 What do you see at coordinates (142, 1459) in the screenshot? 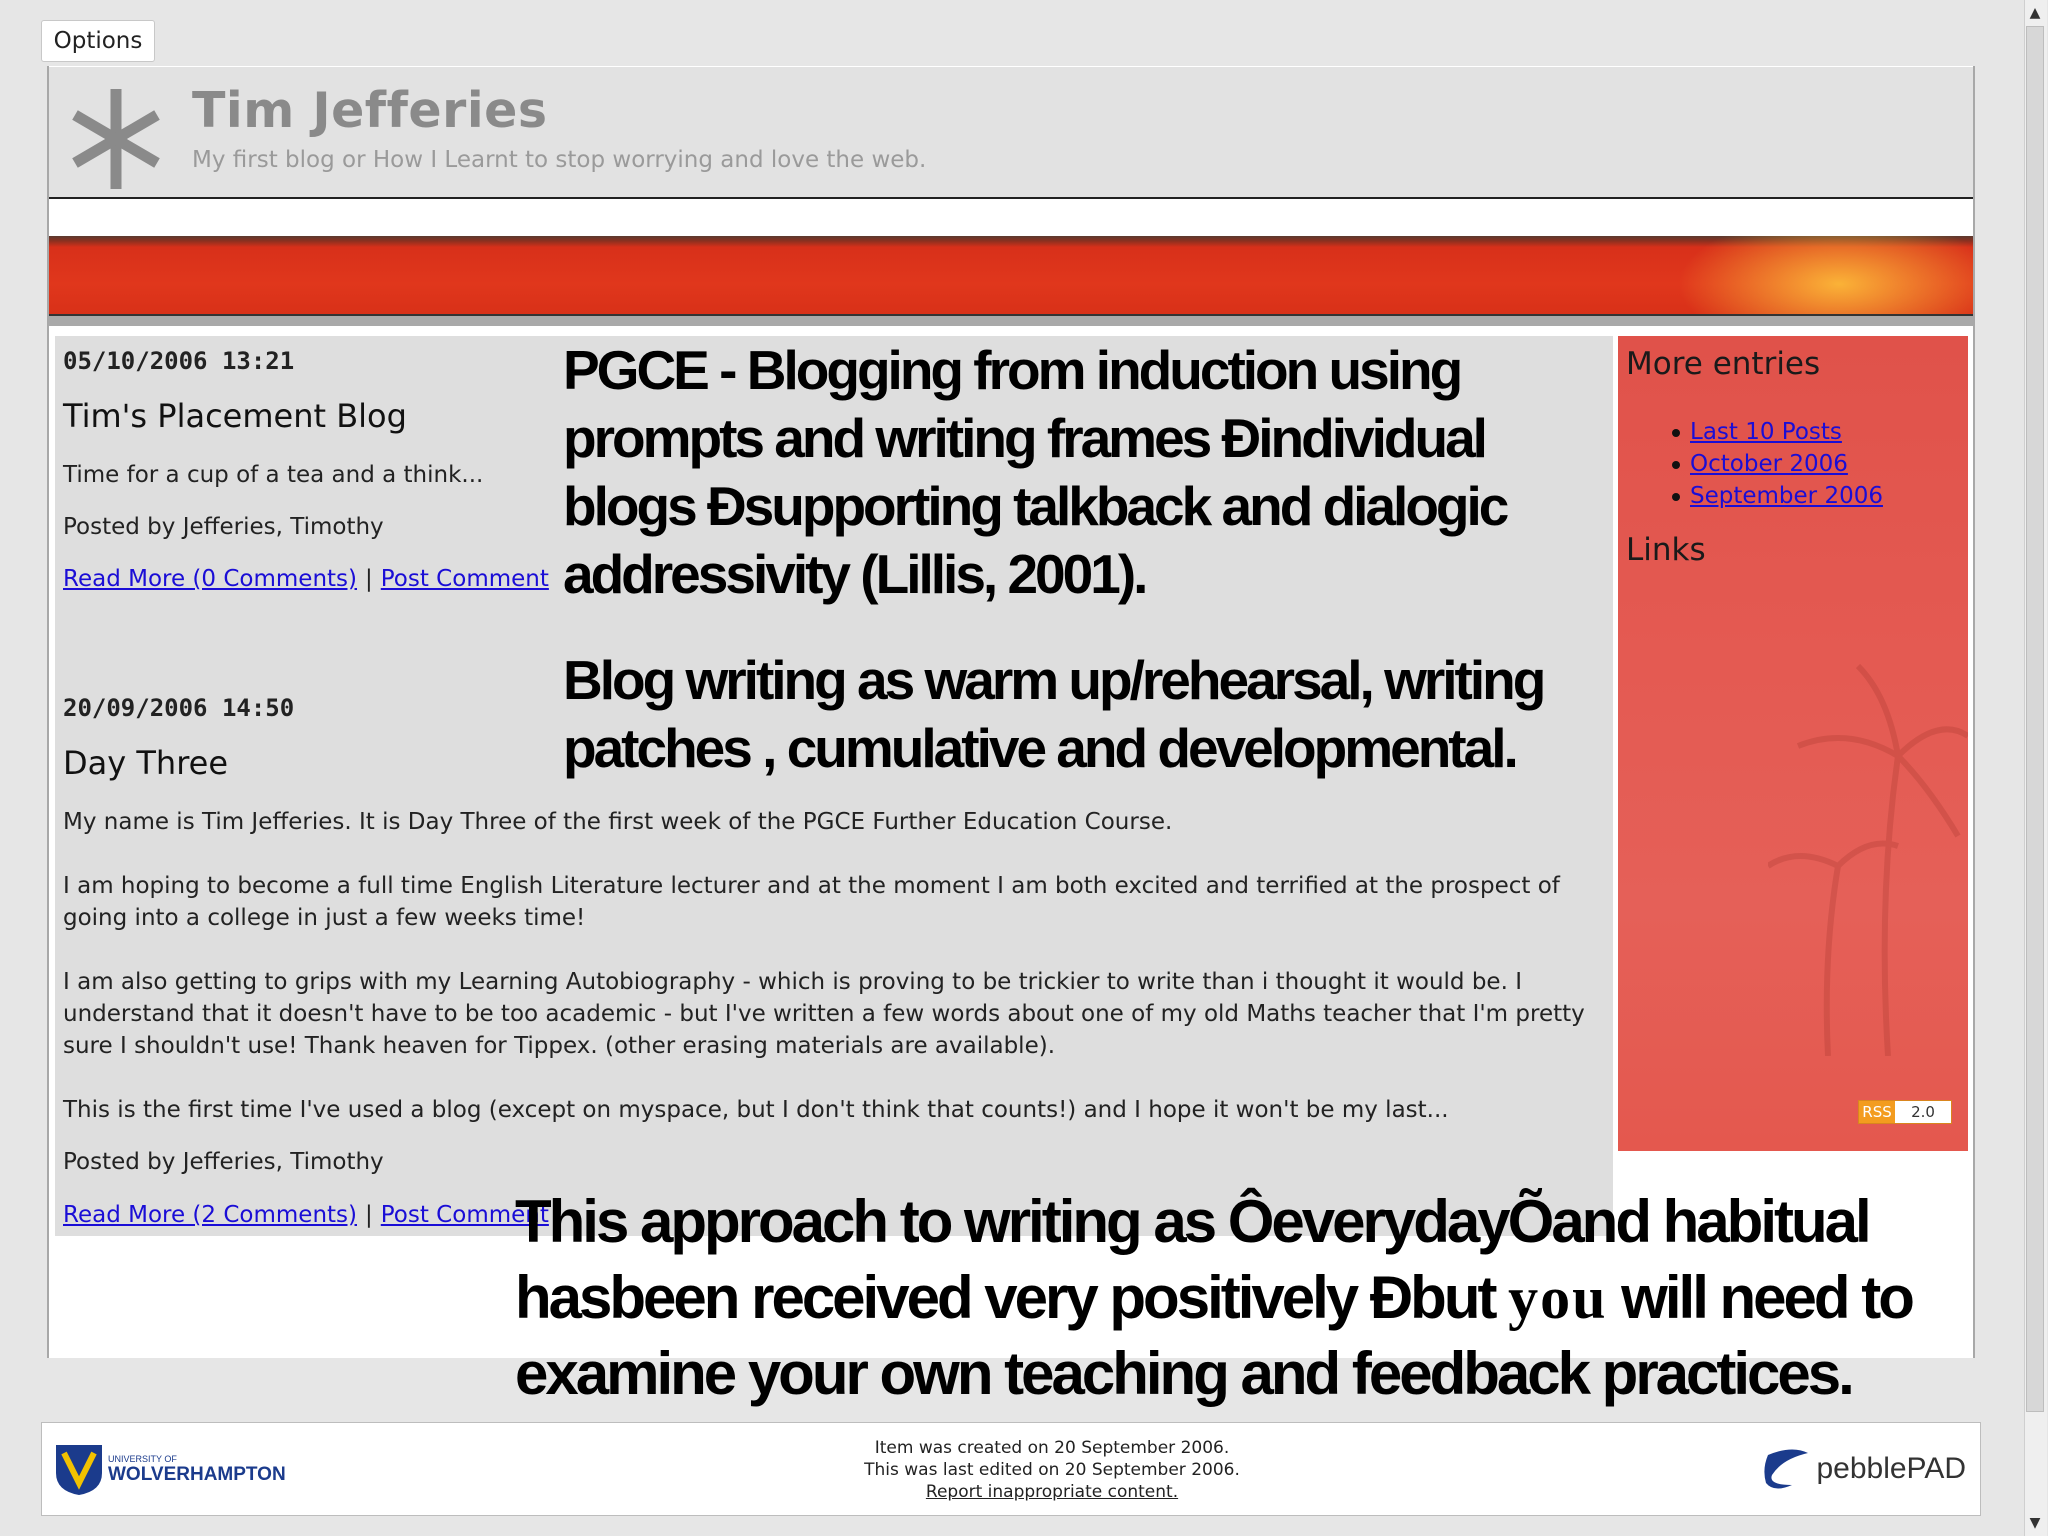
I see `university-small-text: UNIVERSITY OF` at bounding box center [142, 1459].